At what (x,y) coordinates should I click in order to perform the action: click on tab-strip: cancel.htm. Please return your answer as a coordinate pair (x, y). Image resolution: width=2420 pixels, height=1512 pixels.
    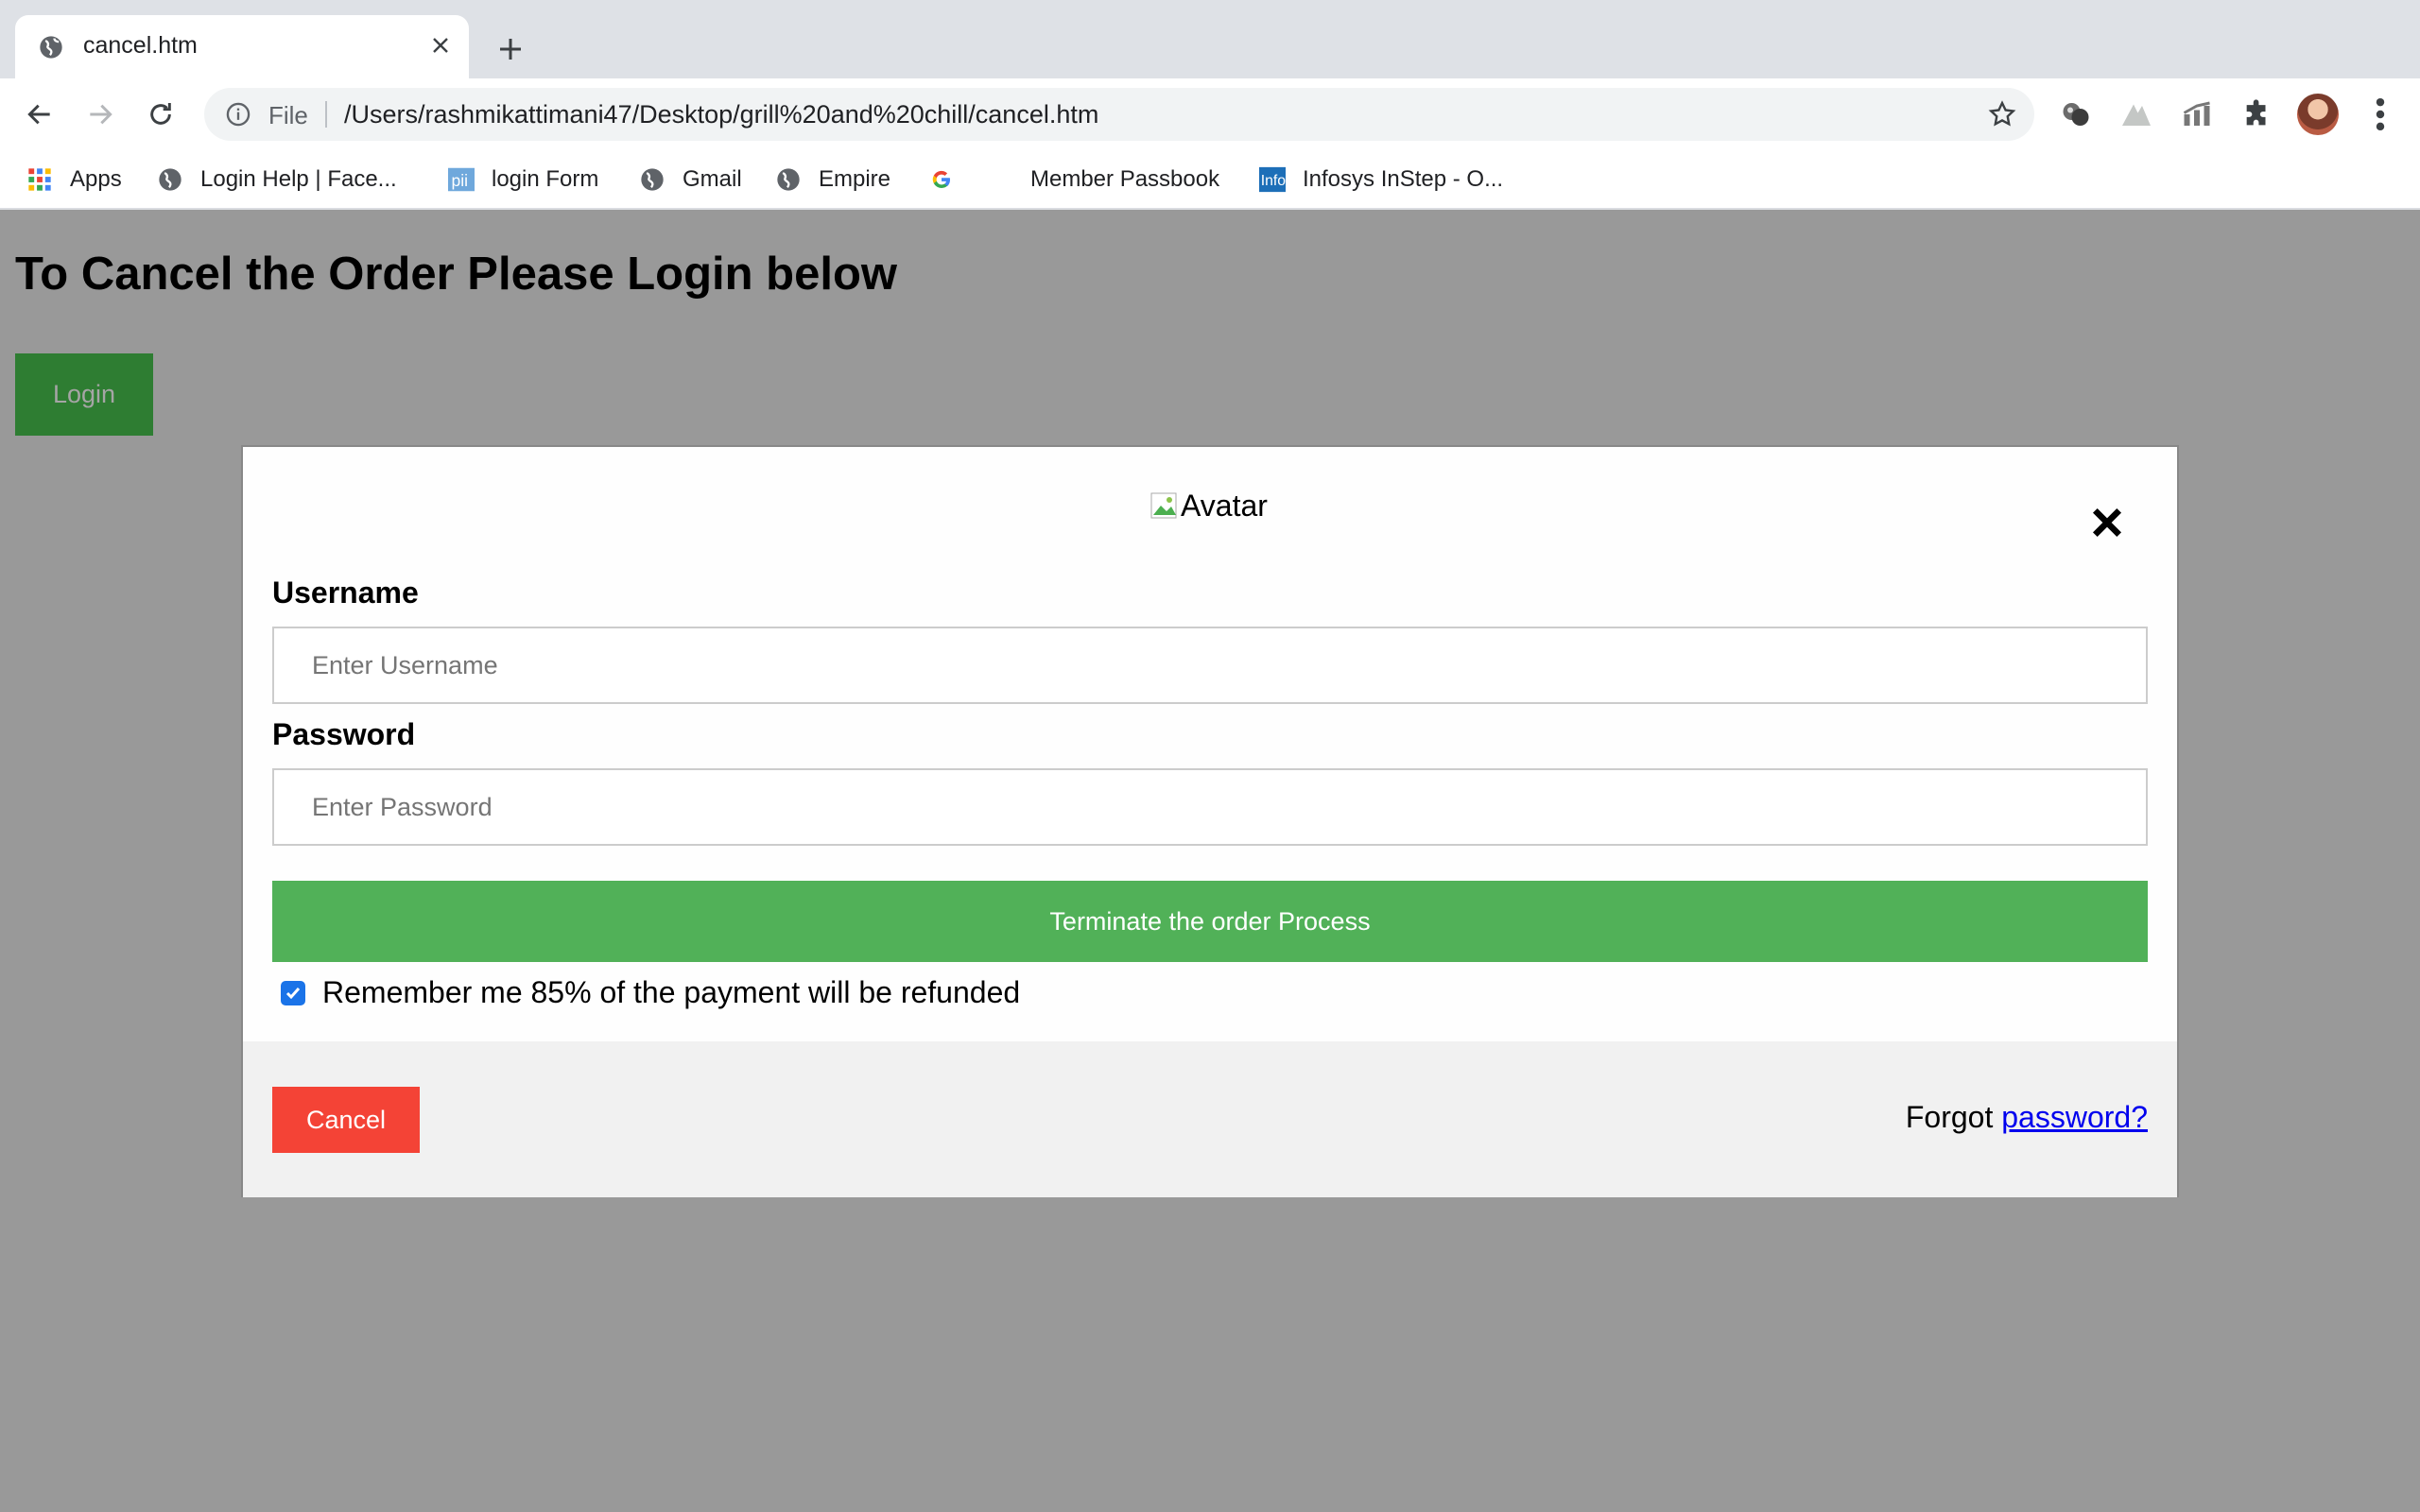
    Looking at the image, I should click on (1210, 39).